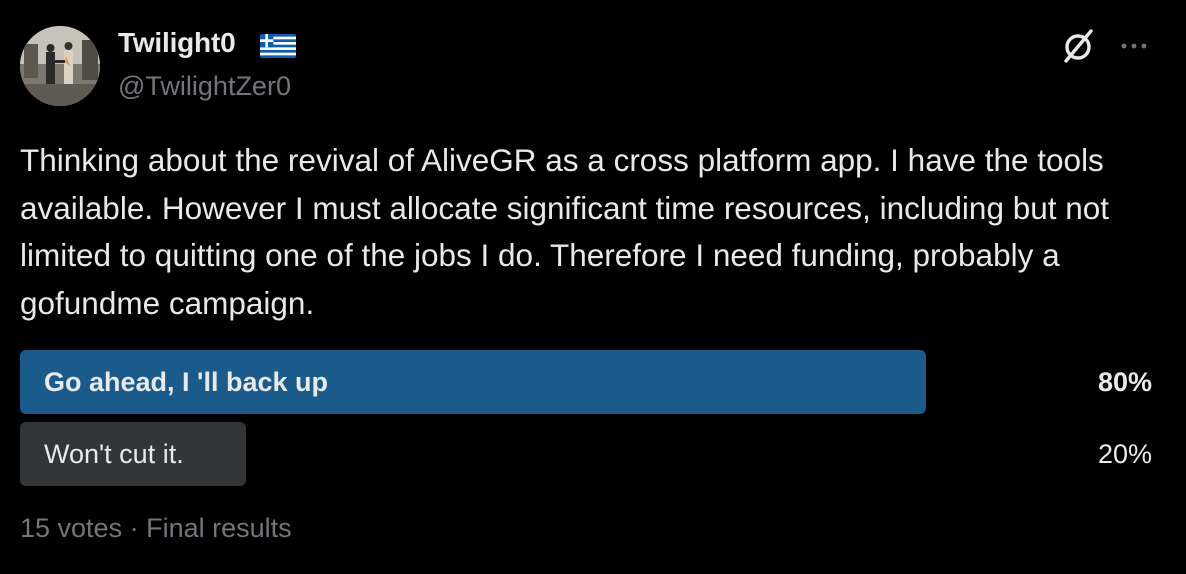 The width and height of the screenshot is (1186, 574). What do you see at coordinates (71, 528) in the screenshot?
I see `vote-count: 15 votes` at bounding box center [71, 528].